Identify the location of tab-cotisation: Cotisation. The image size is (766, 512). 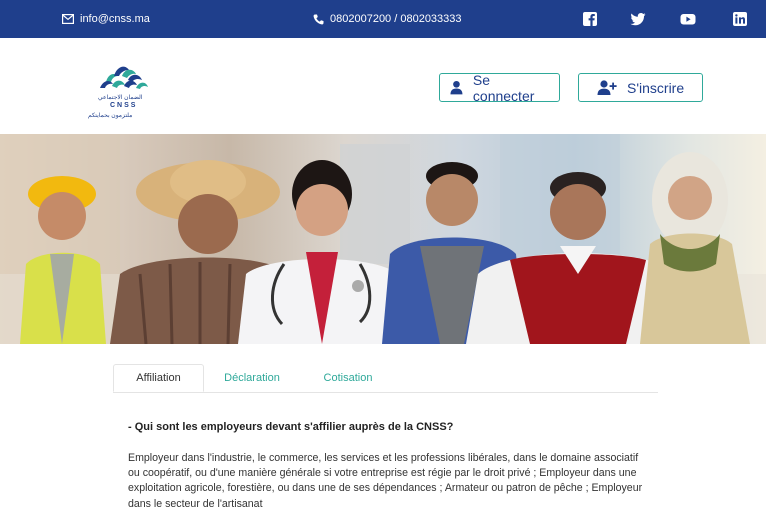
(348, 378).